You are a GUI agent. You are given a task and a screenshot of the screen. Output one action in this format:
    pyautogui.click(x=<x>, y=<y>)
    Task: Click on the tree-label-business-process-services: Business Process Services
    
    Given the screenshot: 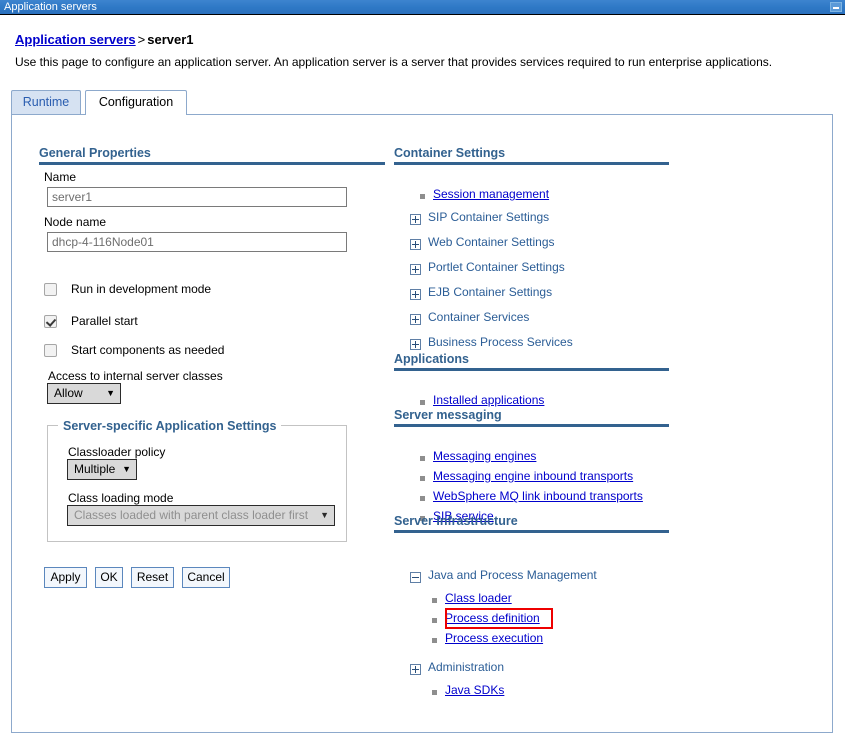 What is the action you would take?
    pyautogui.click(x=500, y=342)
    